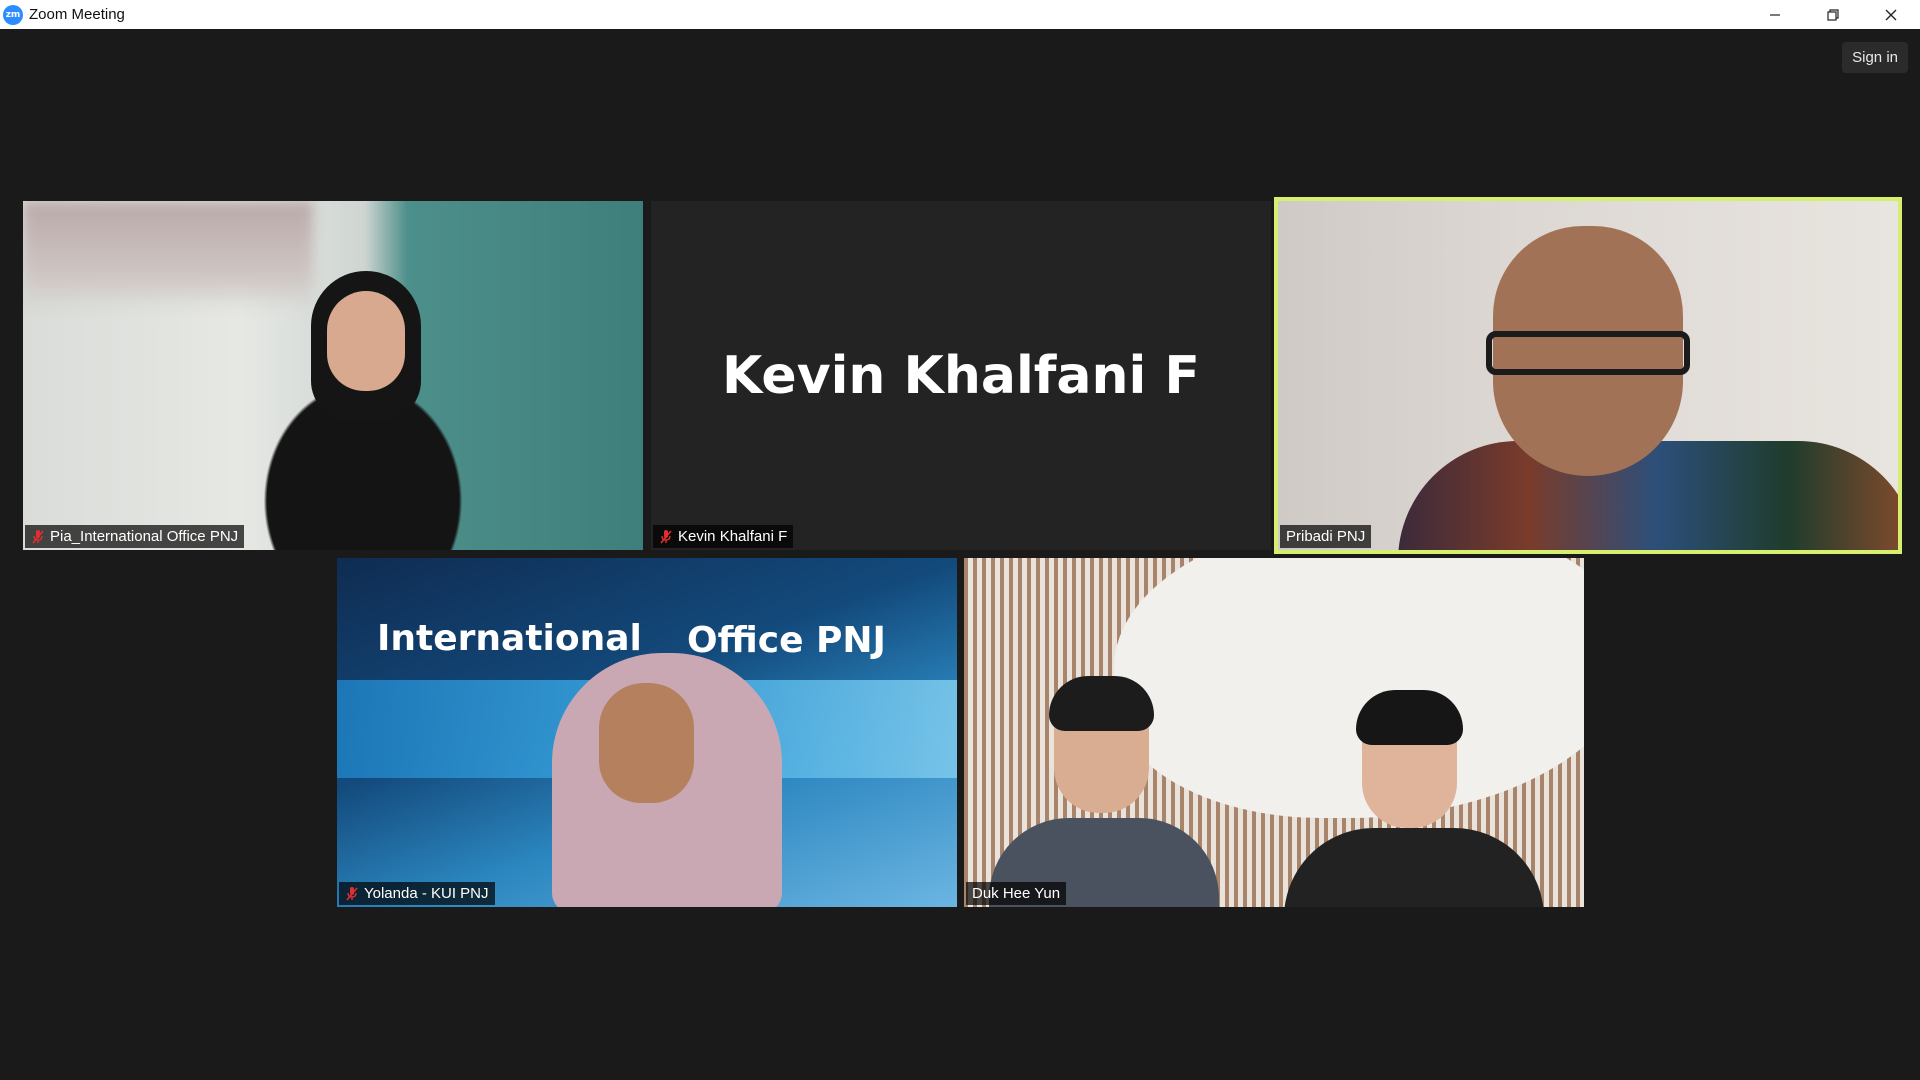  I want to click on minimize-button, so click(1775, 14).